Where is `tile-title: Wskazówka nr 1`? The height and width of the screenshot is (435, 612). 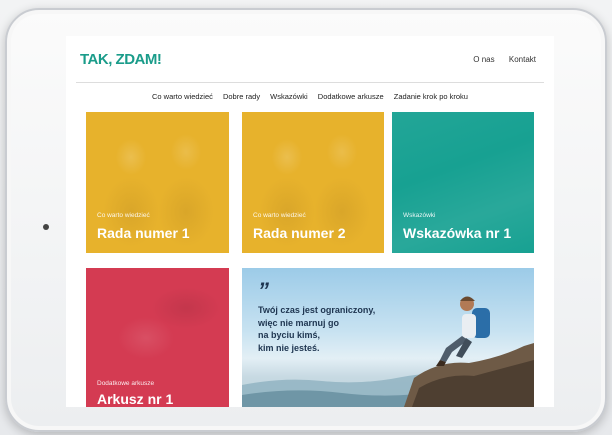 tile-title: Wskazówka nr 1 is located at coordinates (457, 233).